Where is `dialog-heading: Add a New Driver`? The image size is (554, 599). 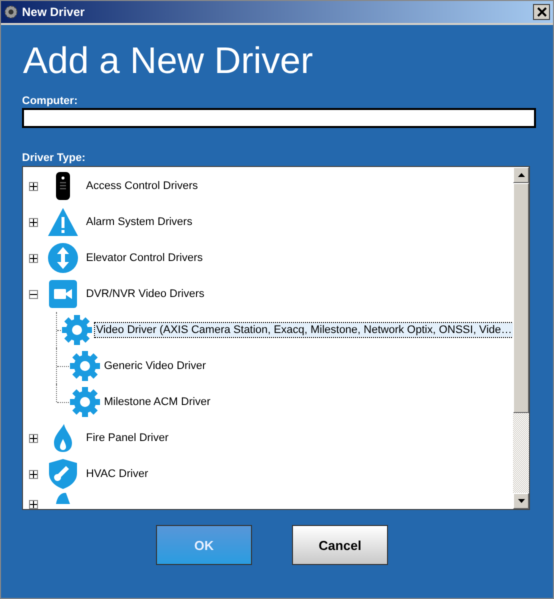 dialog-heading: Add a New Driver is located at coordinates (168, 61).